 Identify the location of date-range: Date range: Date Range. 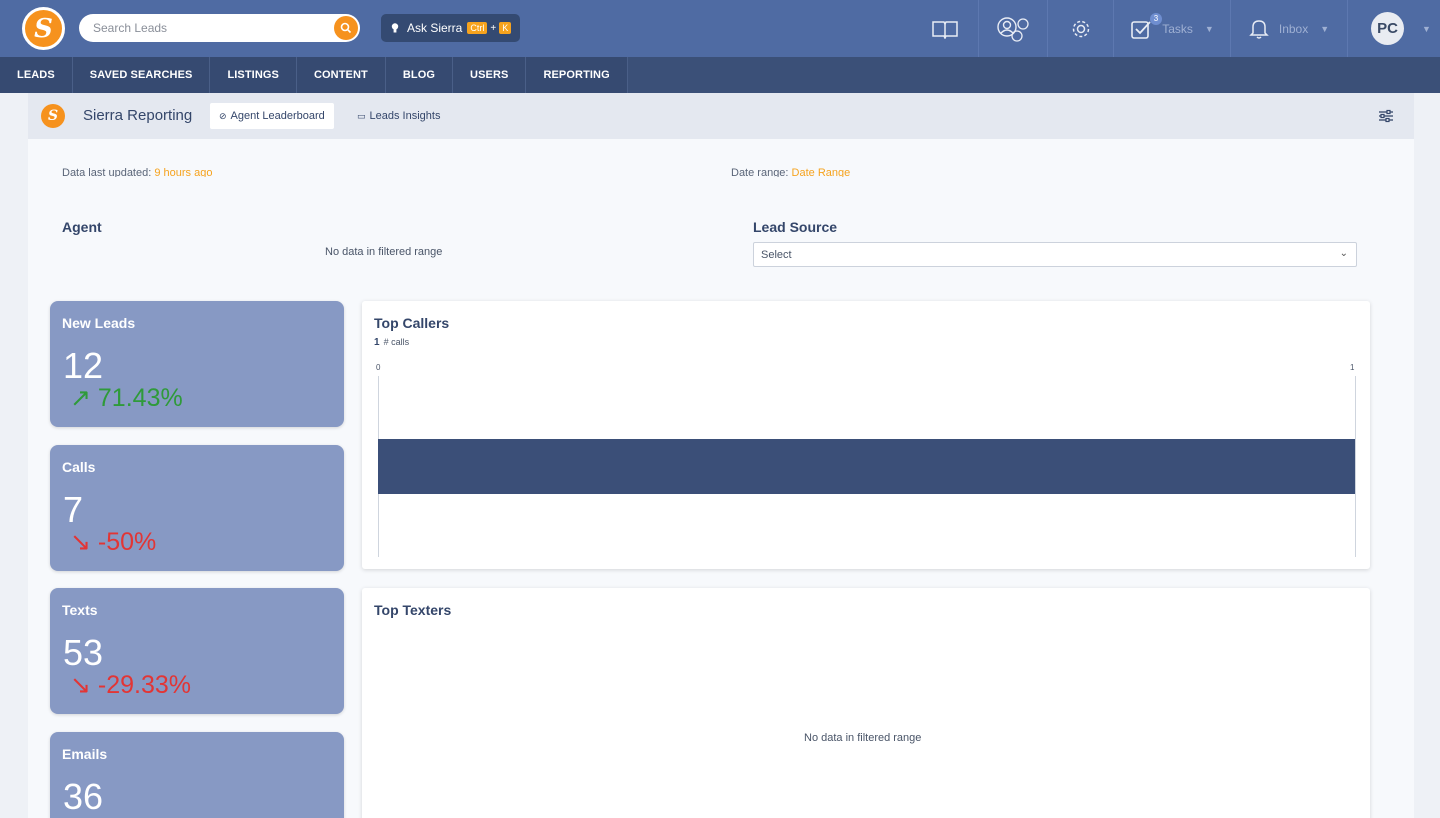
(790, 171).